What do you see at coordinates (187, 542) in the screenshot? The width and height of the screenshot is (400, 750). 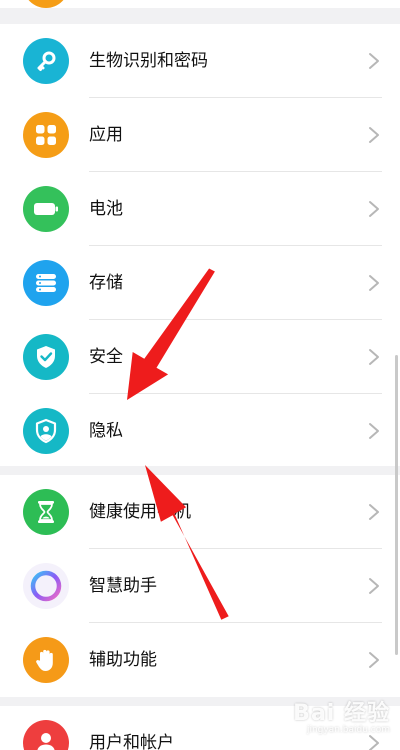 I see `annotation-arrow-up` at bounding box center [187, 542].